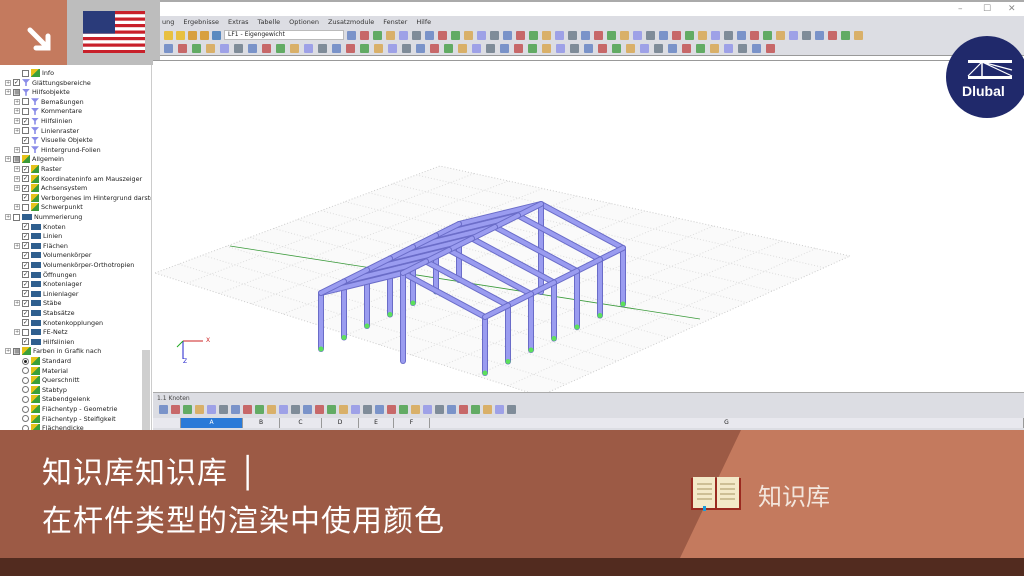  I want to click on dlubal-logo: Dlubal, so click(985, 77).